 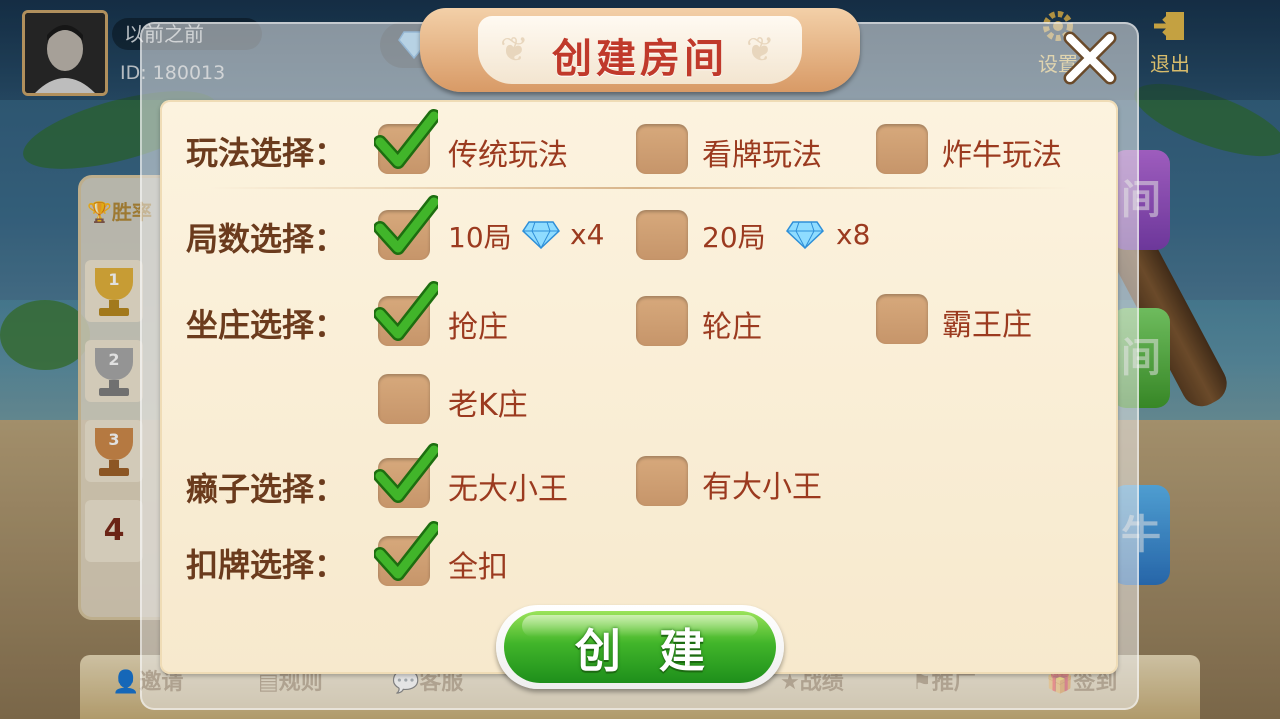 I want to click on checkbox-wildcard-with-jokers, so click(x=662, y=481).